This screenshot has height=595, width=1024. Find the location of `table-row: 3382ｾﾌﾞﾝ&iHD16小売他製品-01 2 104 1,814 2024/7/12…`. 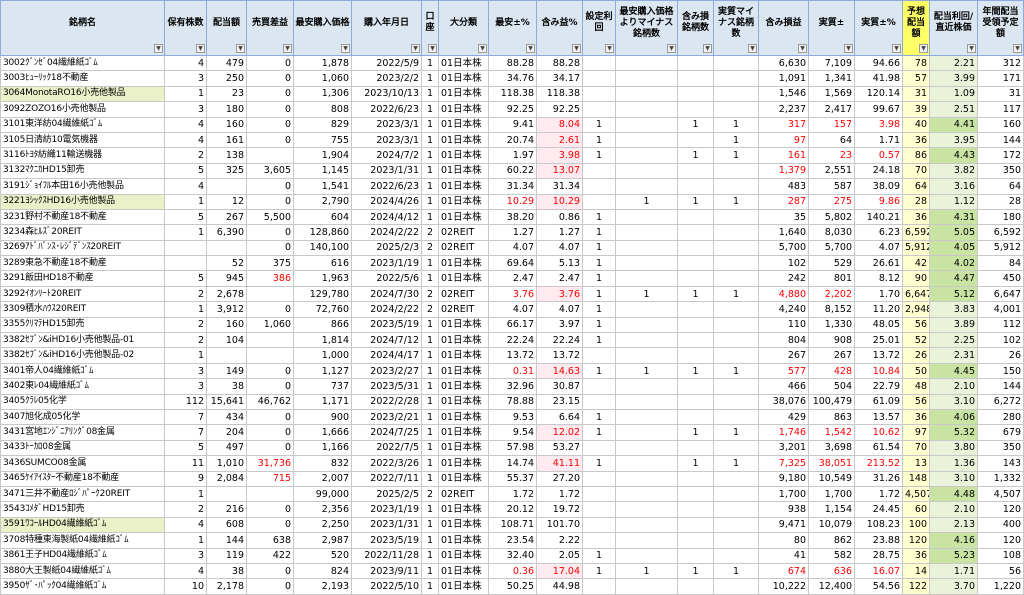

table-row: 3382ｾﾌﾞﾝ&iHD16小売他製品-01 2 104 1,814 2024/7/12… is located at coordinates (512, 340).